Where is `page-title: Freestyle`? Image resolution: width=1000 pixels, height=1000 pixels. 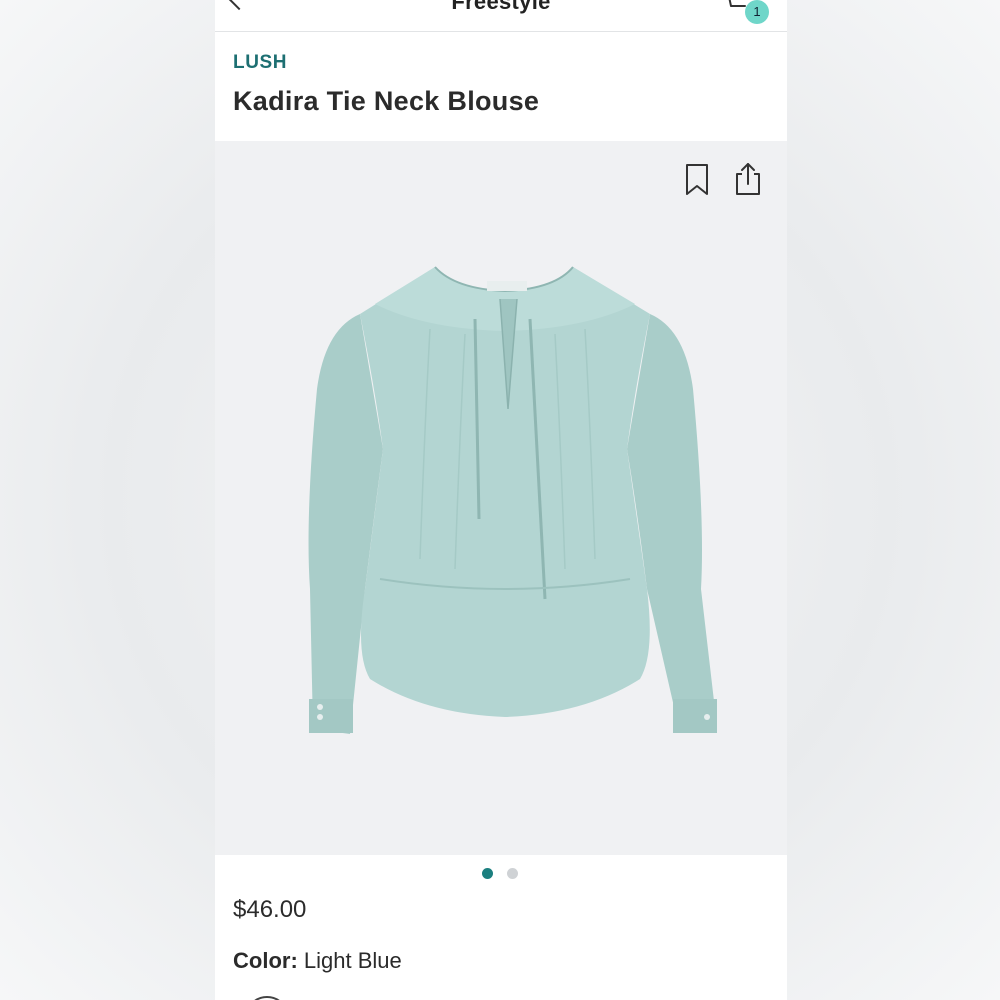 page-title: Freestyle is located at coordinates (501, 7).